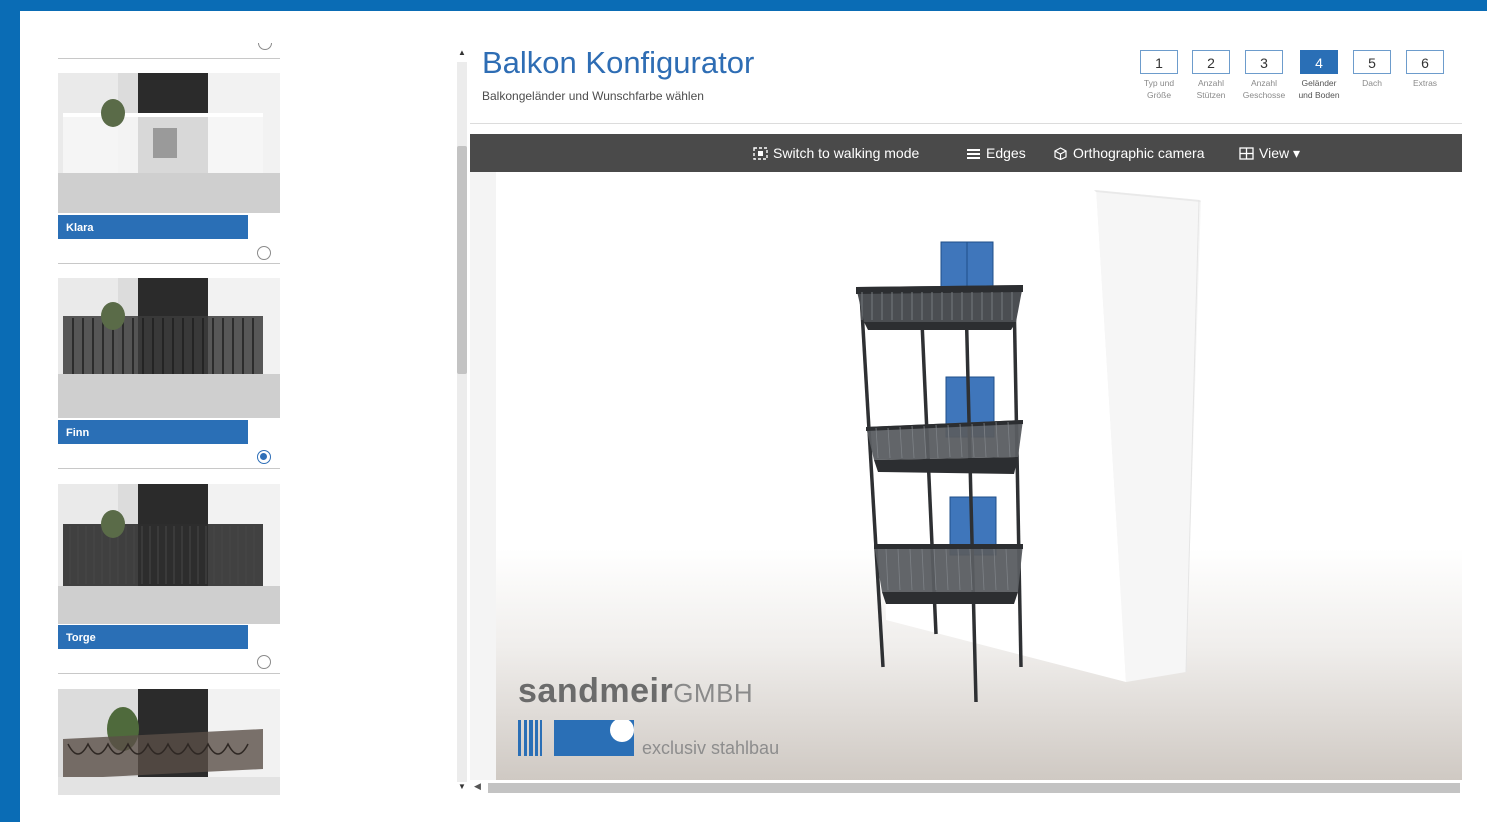  Describe the element at coordinates (966, 123) in the screenshot. I see `header-divider` at that location.